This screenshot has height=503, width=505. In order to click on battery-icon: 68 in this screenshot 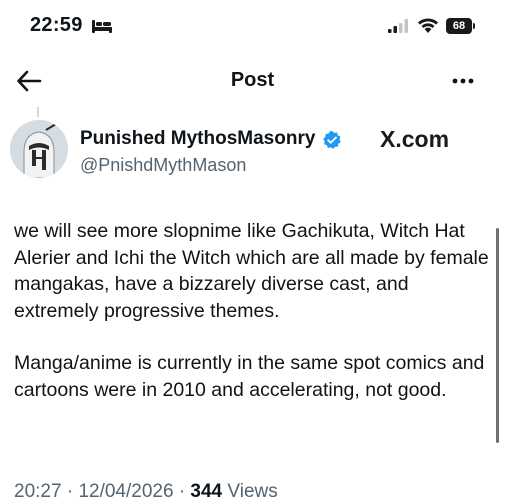, I will do `click(459, 26)`.